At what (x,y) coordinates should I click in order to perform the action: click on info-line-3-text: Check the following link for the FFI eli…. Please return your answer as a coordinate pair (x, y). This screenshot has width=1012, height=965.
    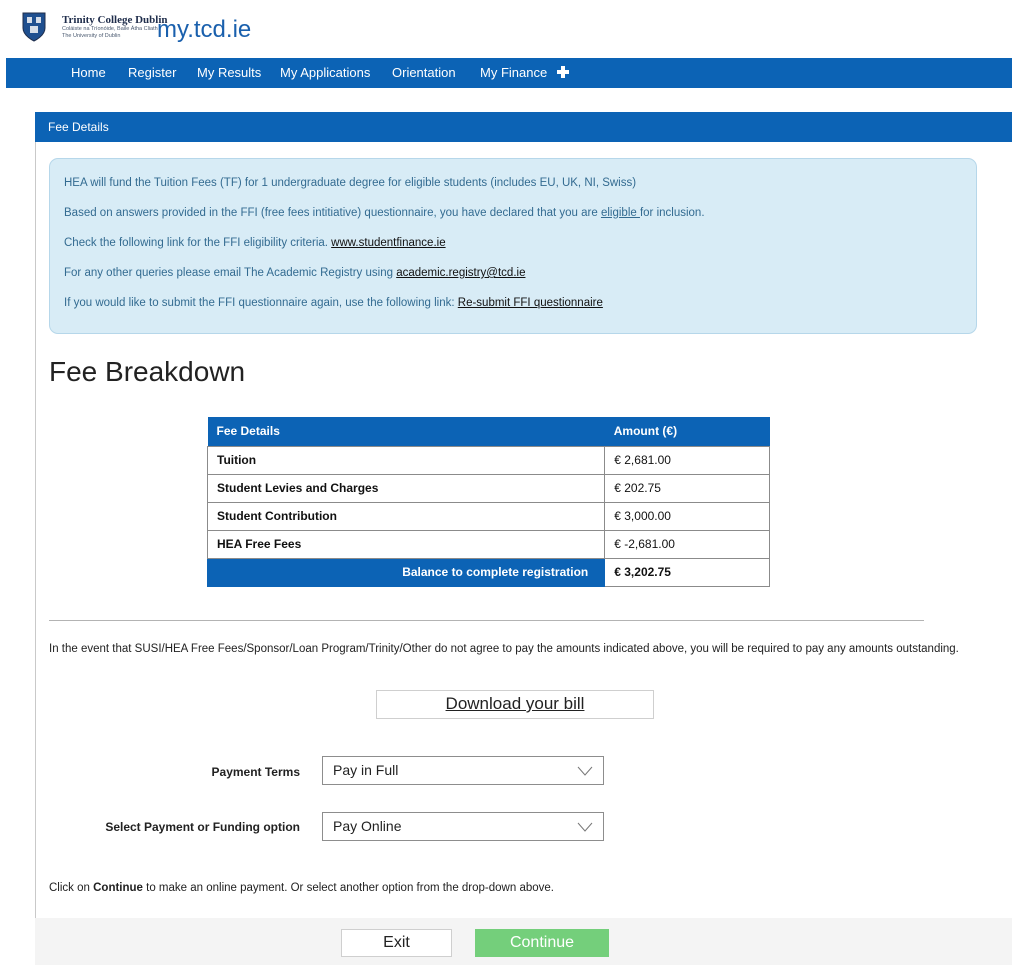
    Looking at the image, I should click on (198, 243).